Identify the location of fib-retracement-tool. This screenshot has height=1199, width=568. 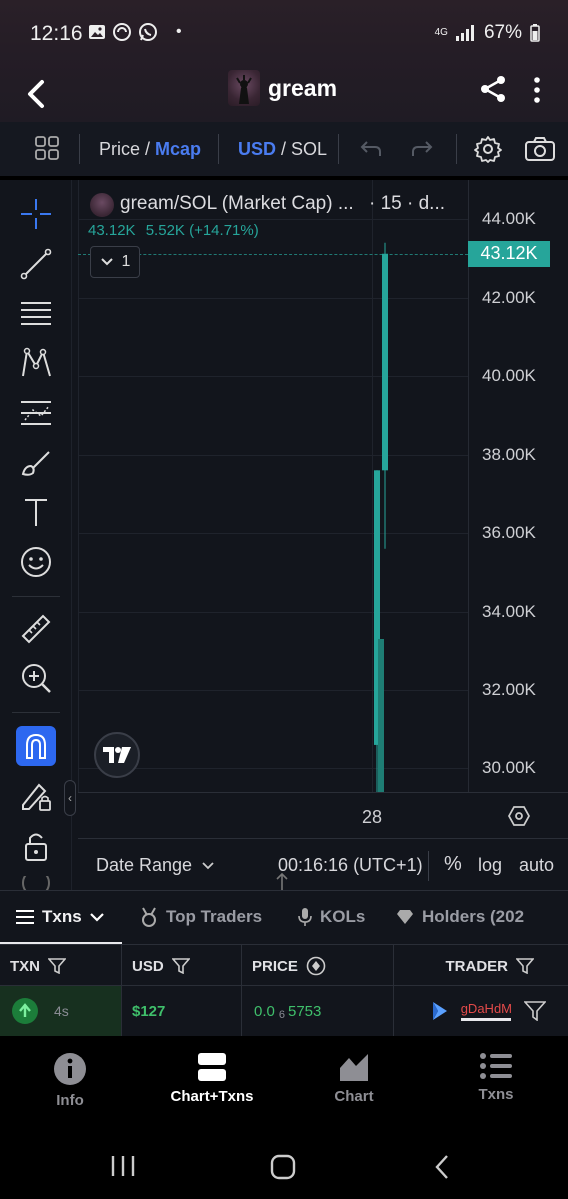
(36, 314).